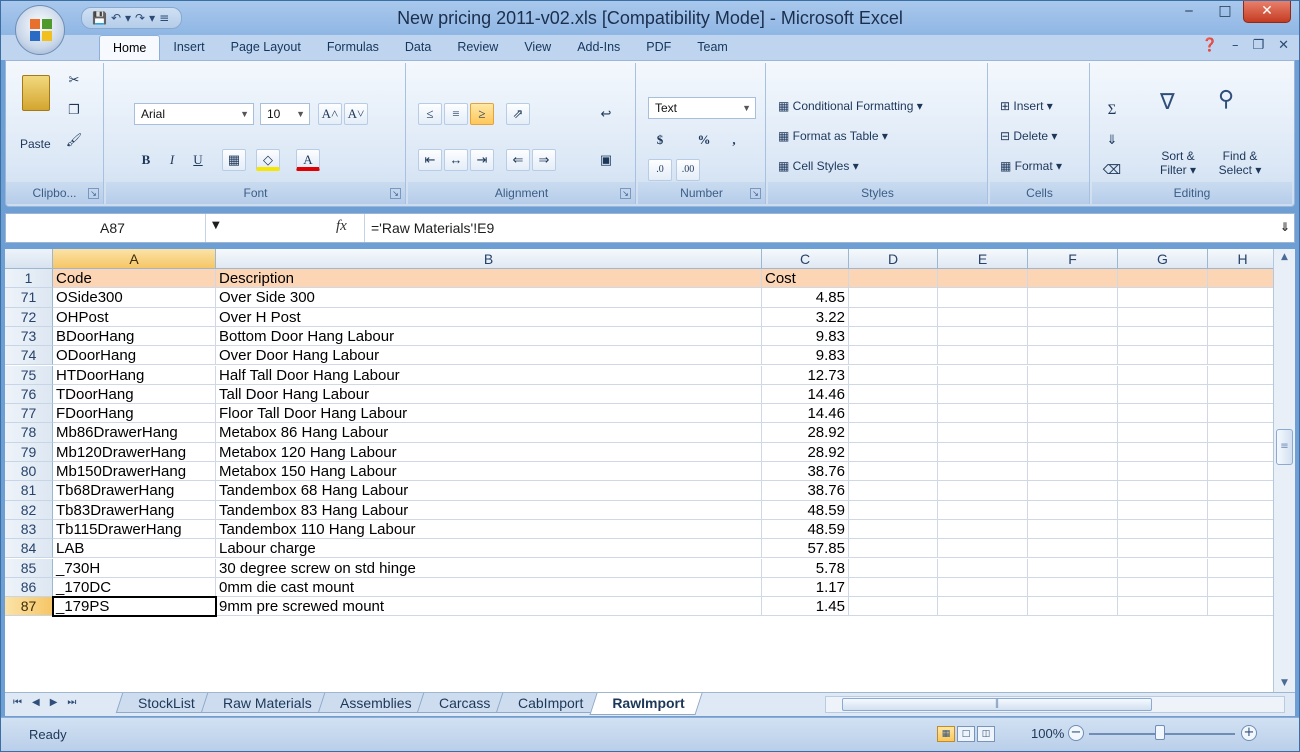 The width and height of the screenshot is (1300, 752). What do you see at coordinates (489, 452) in the screenshot?
I see `cell-description: Metabox 120 Hang Labour` at bounding box center [489, 452].